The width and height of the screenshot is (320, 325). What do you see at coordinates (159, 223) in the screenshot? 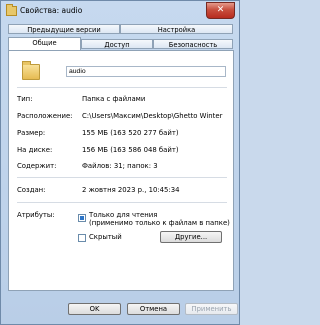
I see `readonly-note: (применимо только к файлам в папке)` at bounding box center [159, 223].